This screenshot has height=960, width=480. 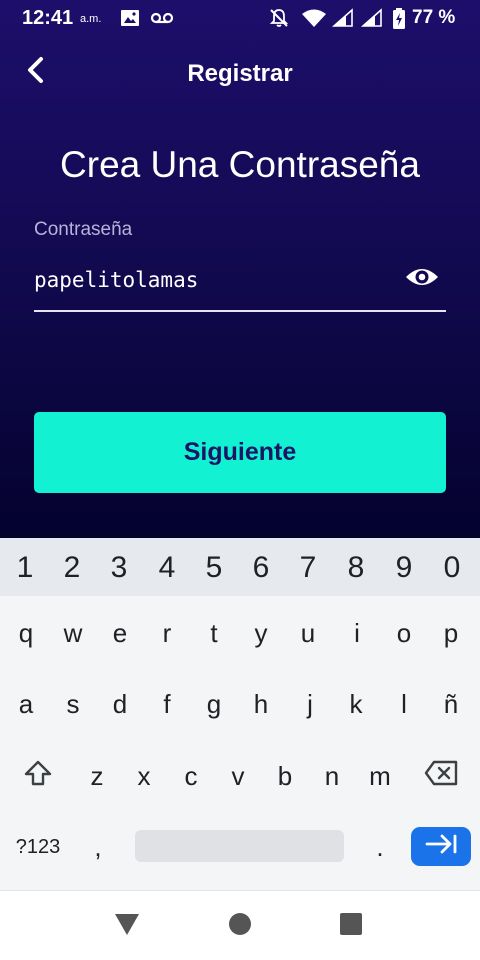 I want to click on key-l: l, so click(x=404, y=704).